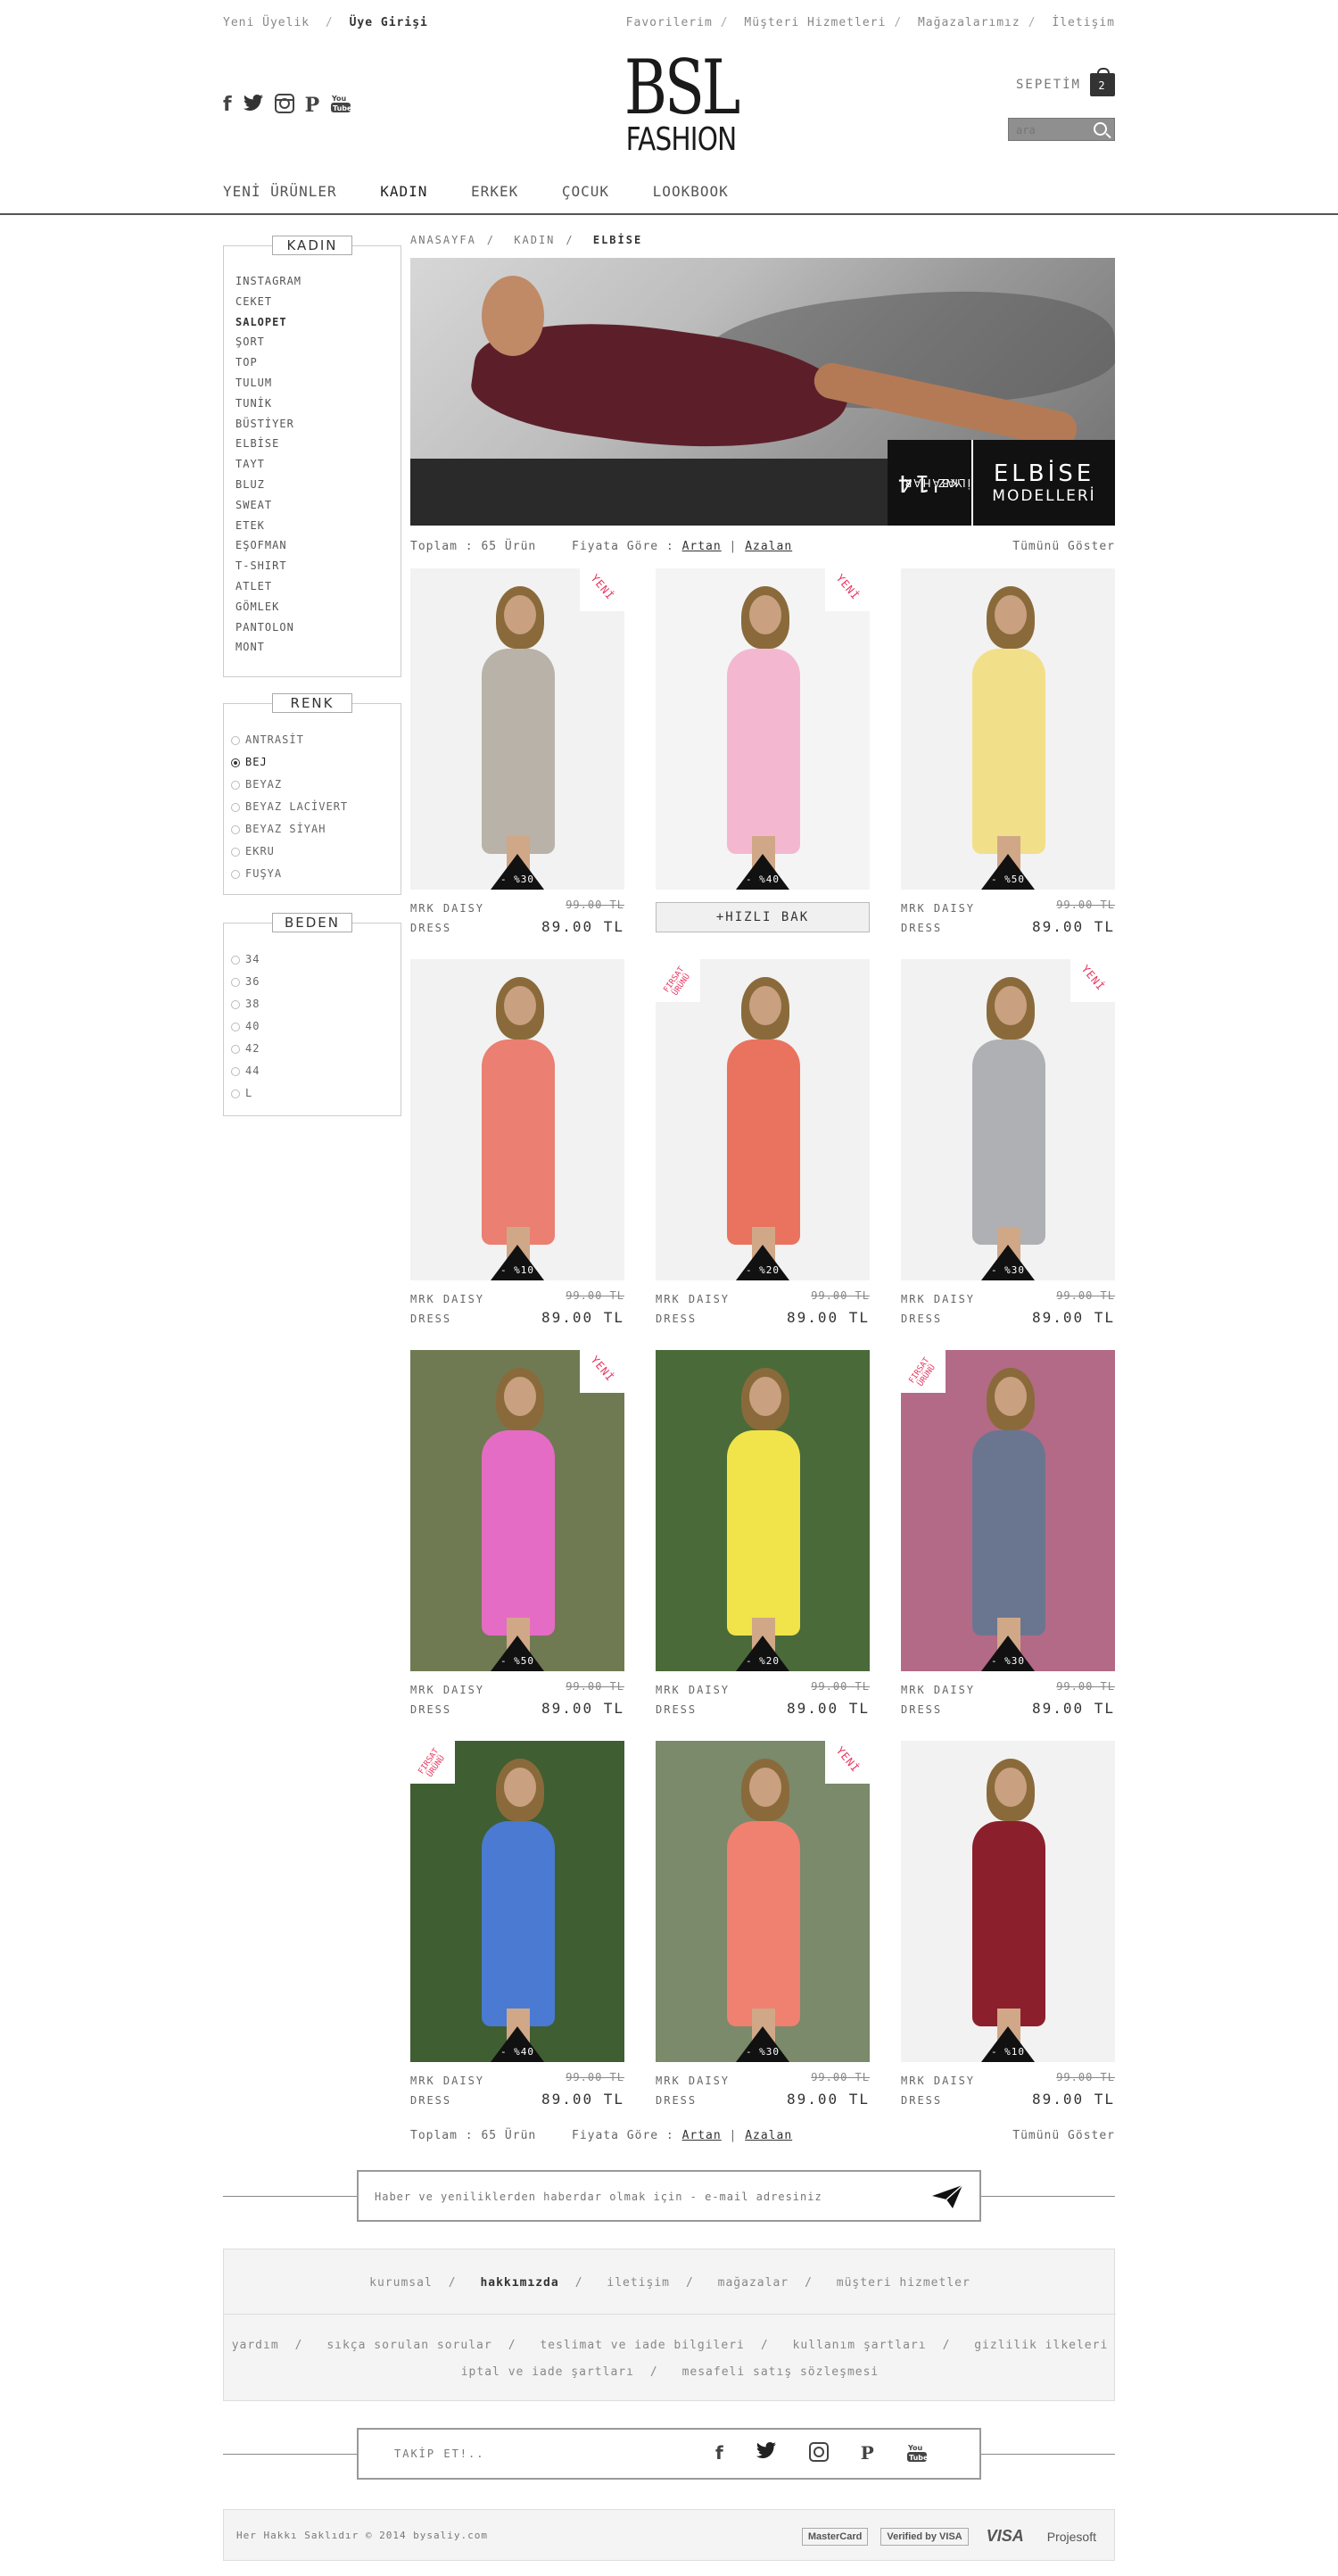  I want to click on footer-link: iletişim, so click(638, 2283).